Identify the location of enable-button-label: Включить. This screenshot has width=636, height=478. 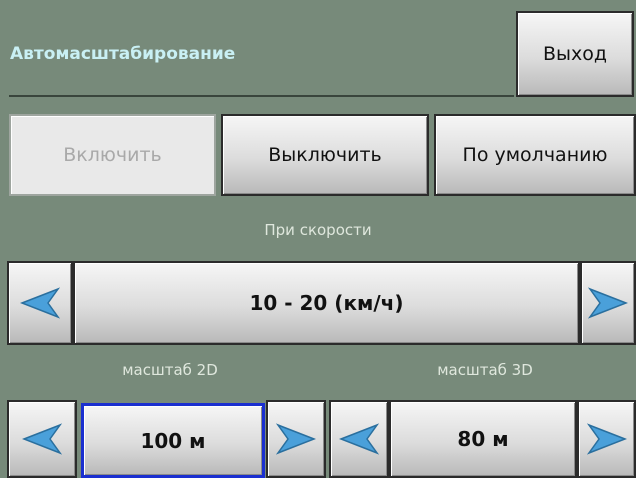
(112, 155).